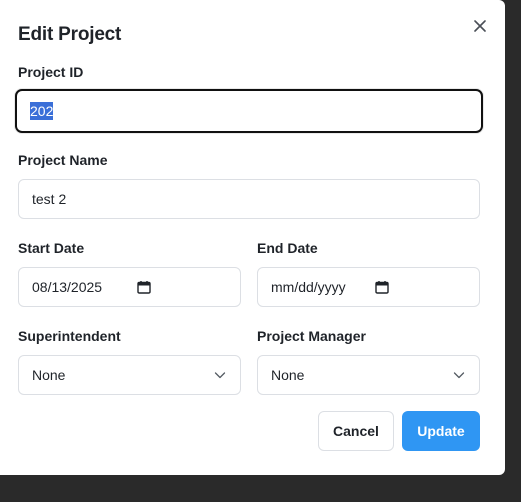 The width and height of the screenshot is (521, 502). Describe the element at coordinates (42, 111) in the screenshot. I see `project-id-value: 202` at that location.